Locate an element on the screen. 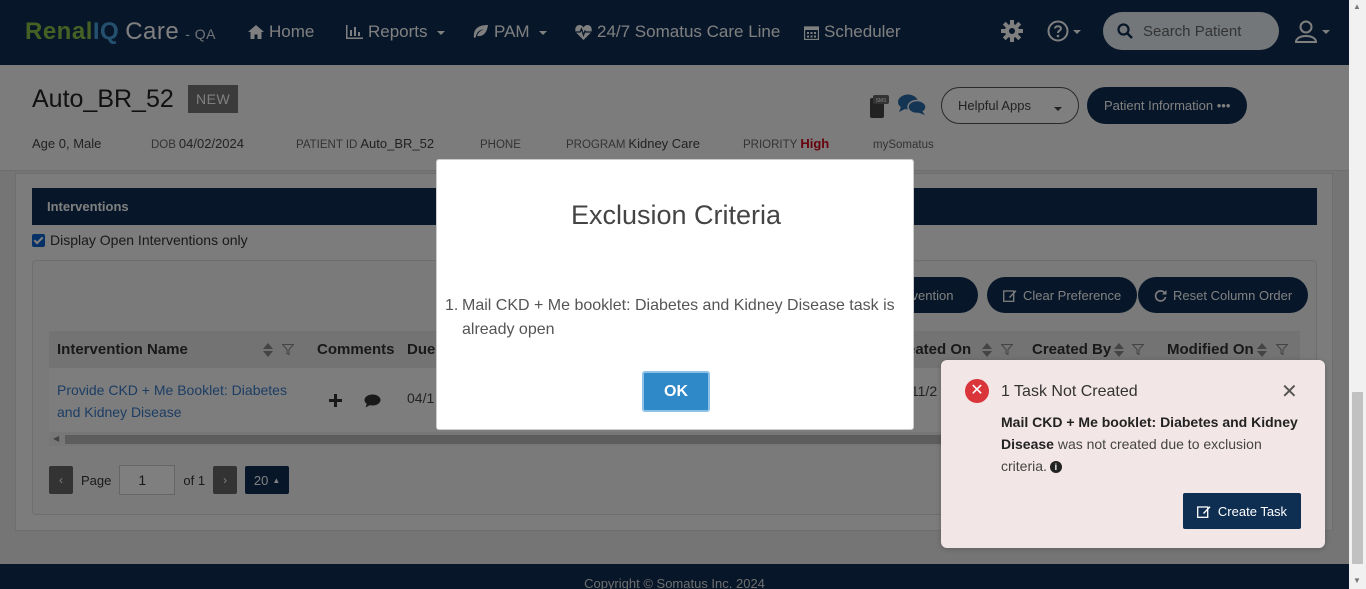 The width and height of the screenshot is (1366, 589). arrow-down-icon: ▼ is located at coordinates (1357, 580).